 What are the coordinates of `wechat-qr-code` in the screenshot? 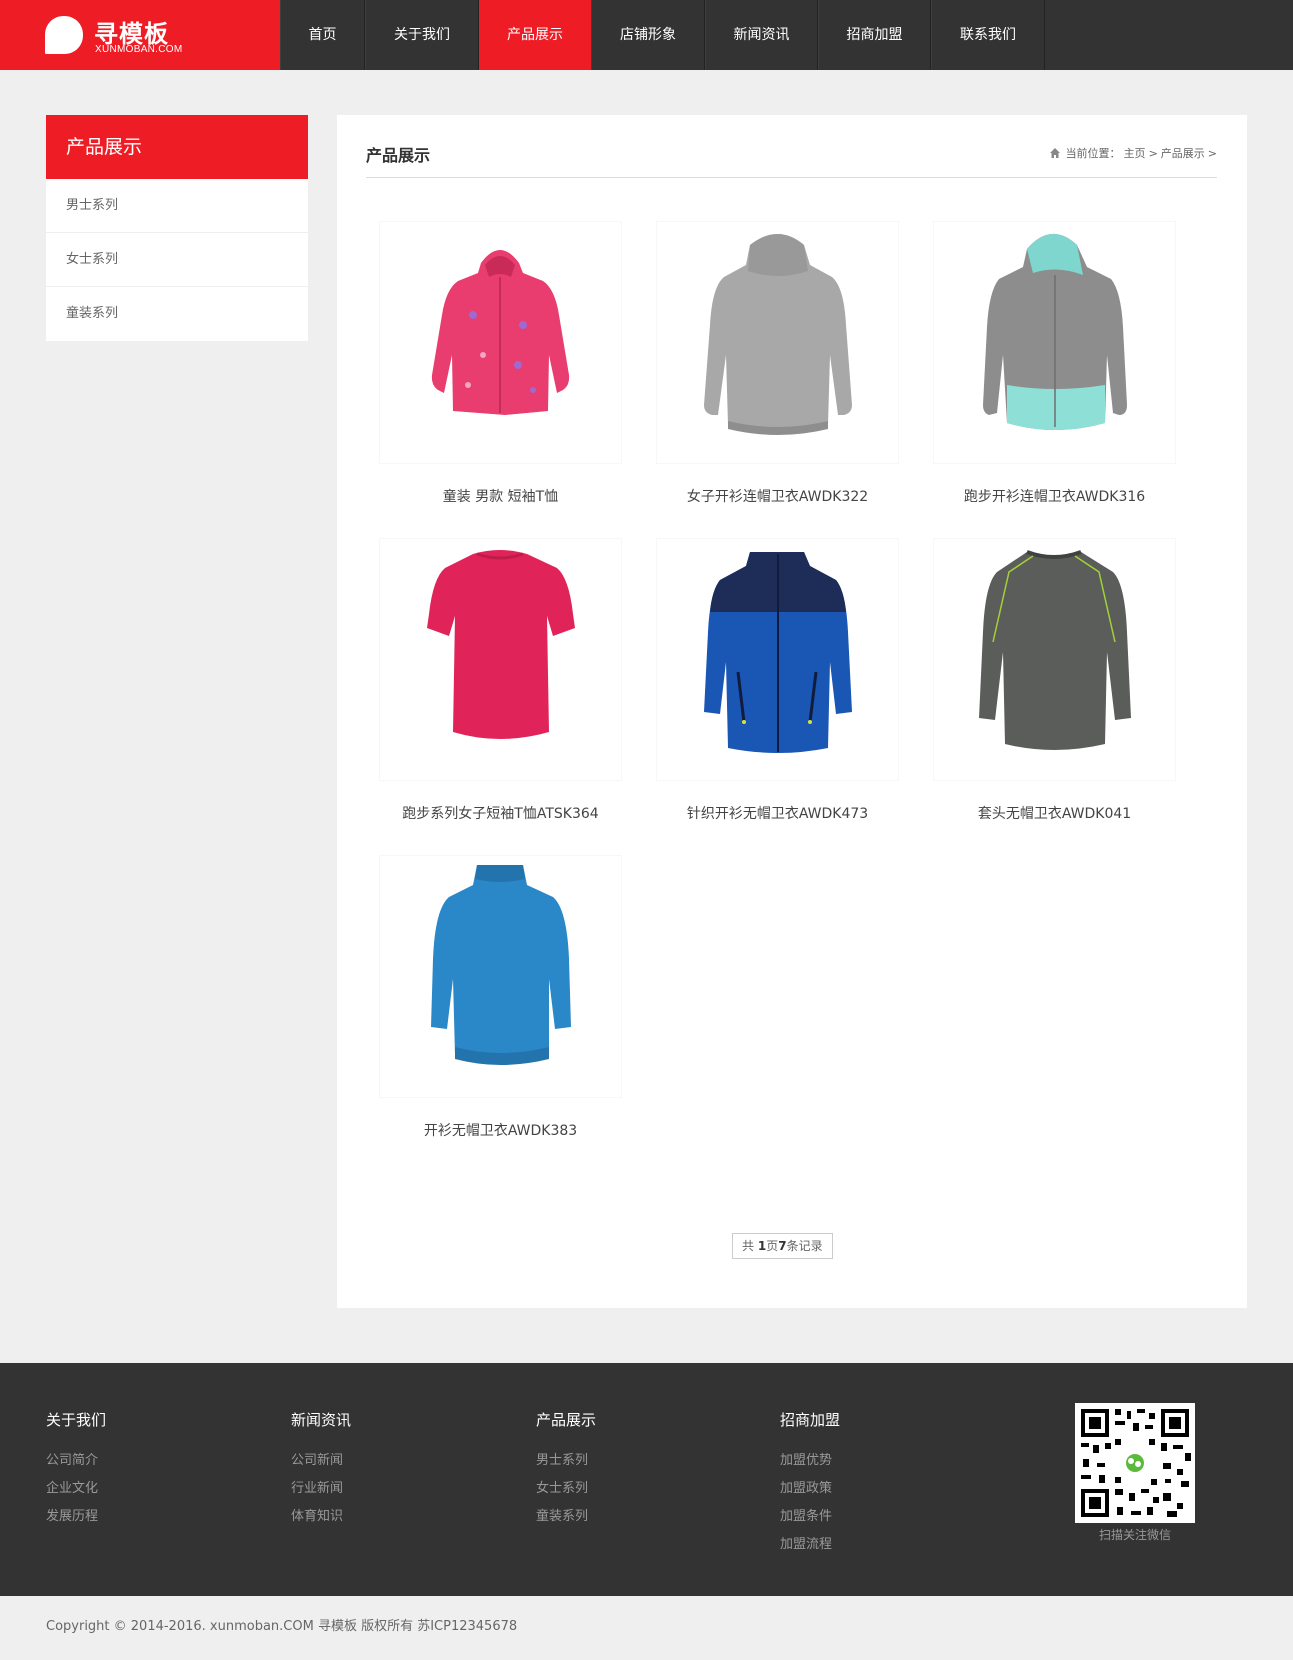 It's located at (1135, 1463).